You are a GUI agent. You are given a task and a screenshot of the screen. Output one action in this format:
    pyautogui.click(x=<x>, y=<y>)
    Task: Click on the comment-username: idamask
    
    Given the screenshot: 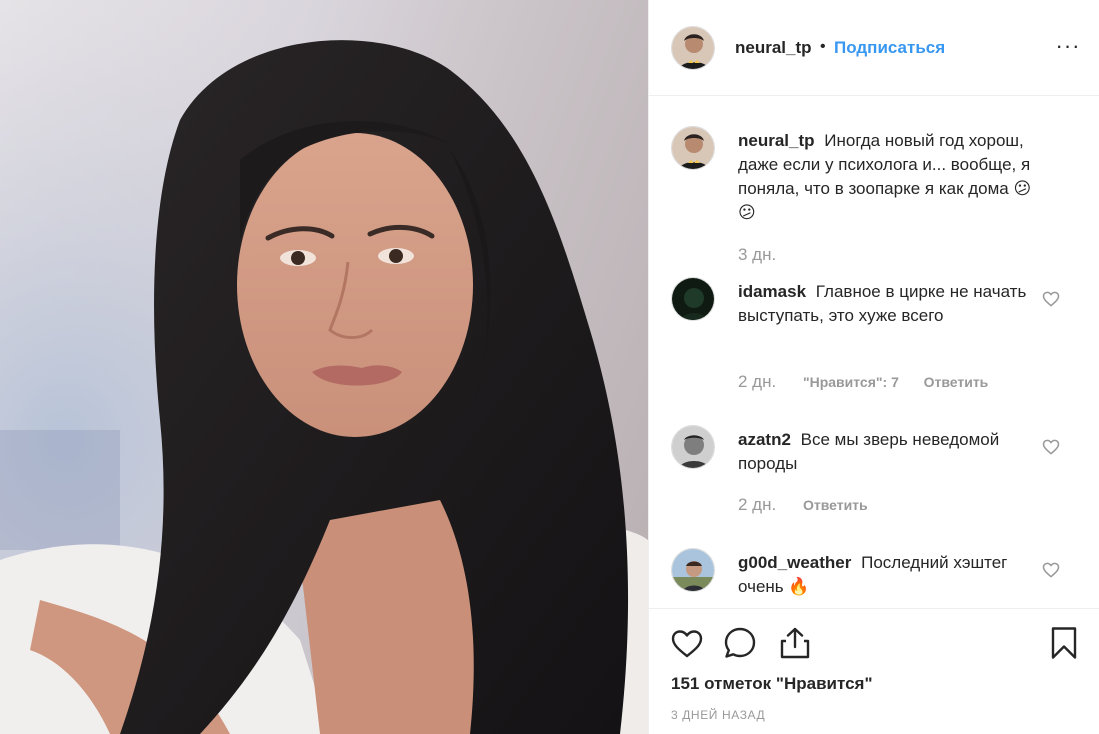 What is the action you would take?
    pyautogui.click(x=772, y=291)
    